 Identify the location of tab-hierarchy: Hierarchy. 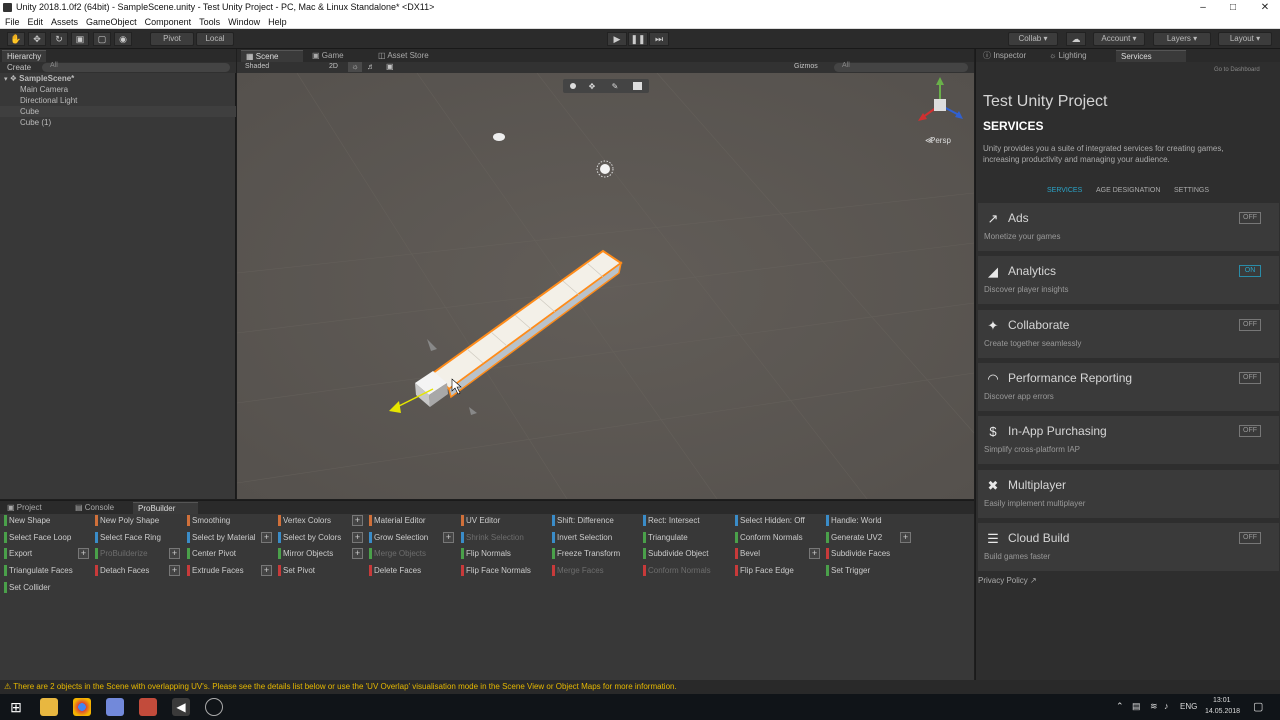
(24, 56).